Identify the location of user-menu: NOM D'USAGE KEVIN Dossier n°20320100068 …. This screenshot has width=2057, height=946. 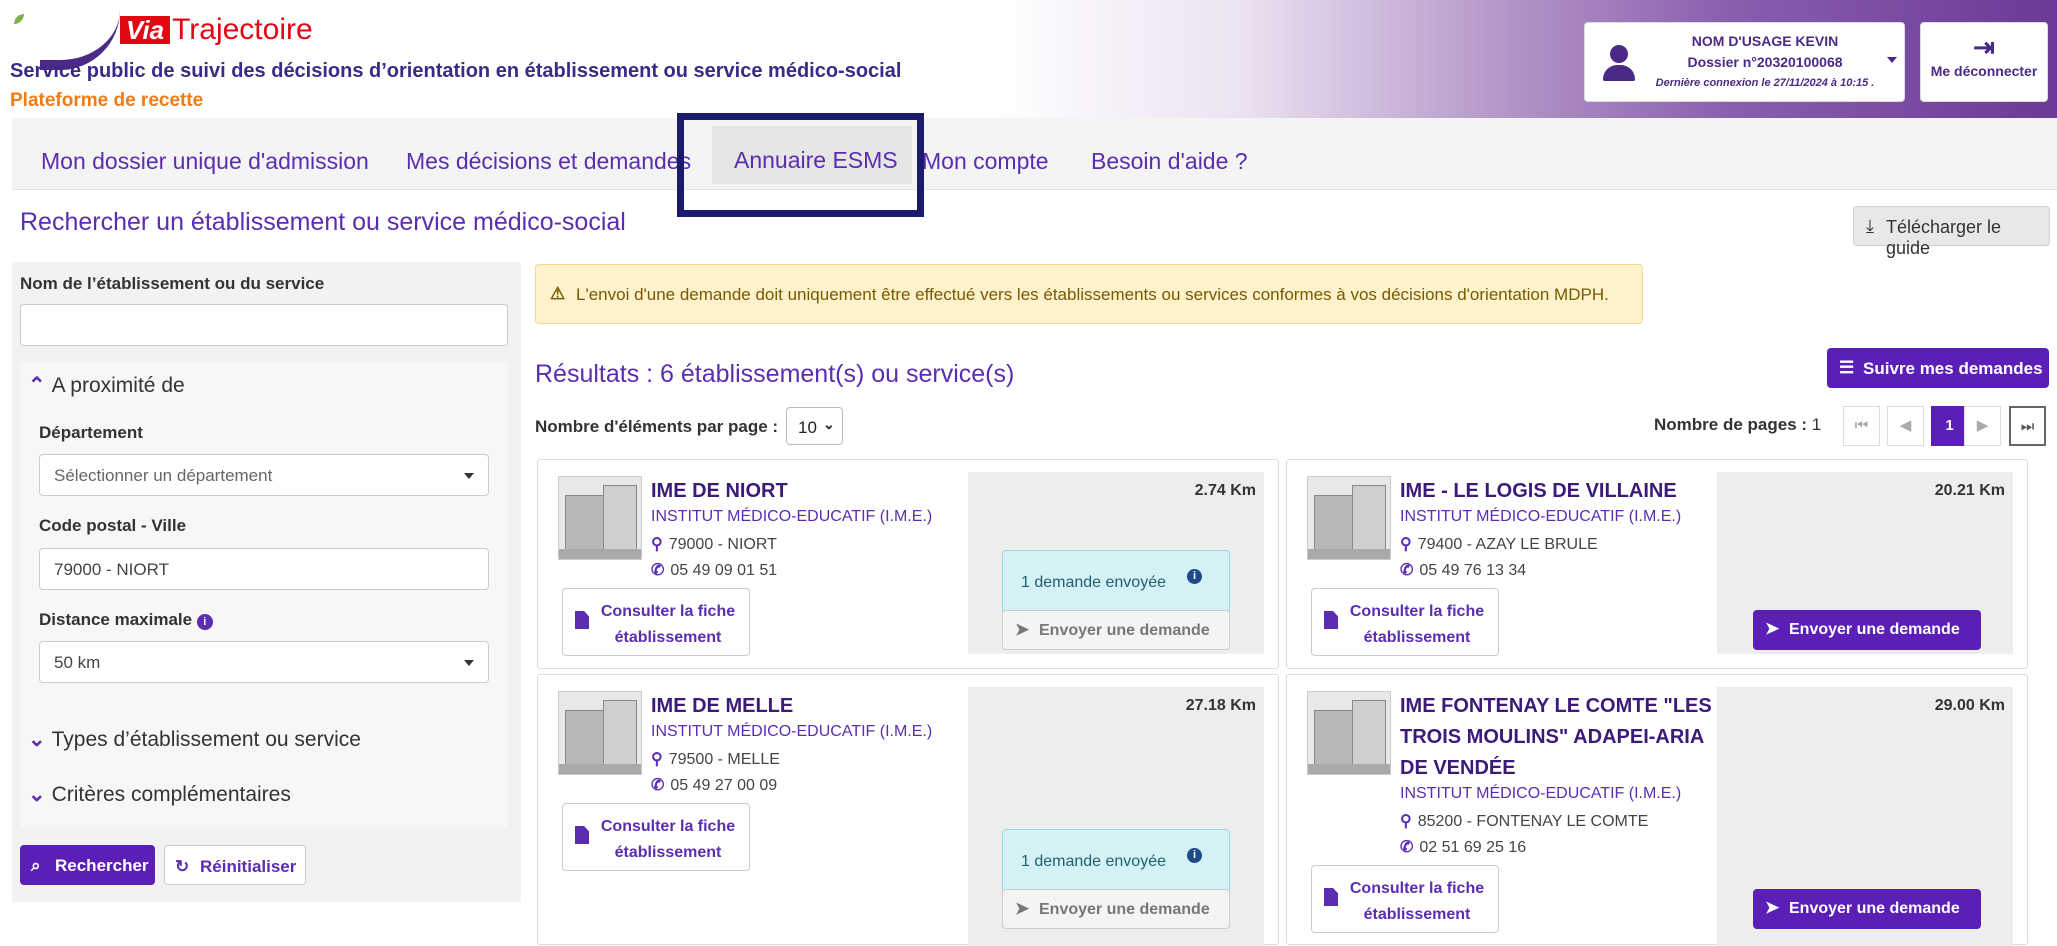
(1744, 62).